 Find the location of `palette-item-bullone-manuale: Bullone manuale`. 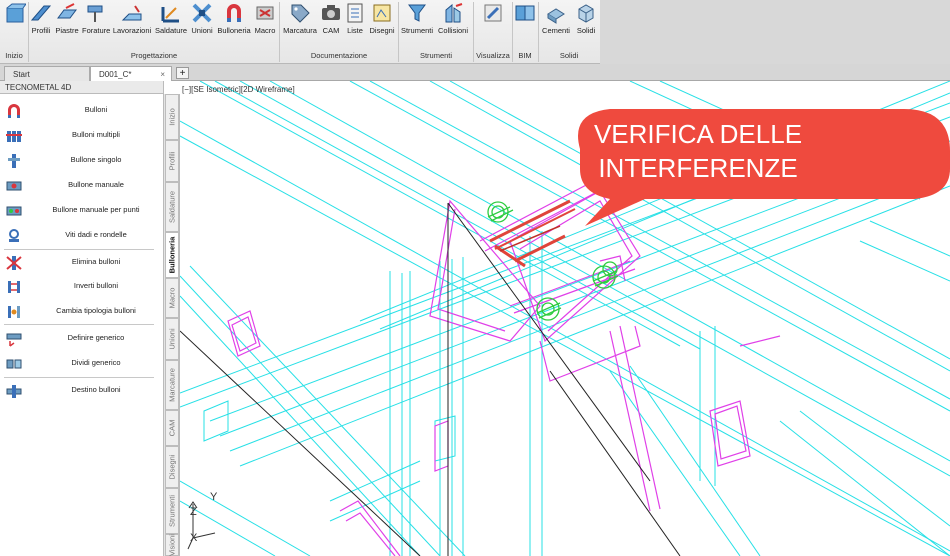

palette-item-bullone-manuale: Bullone manuale is located at coordinates (82, 186).